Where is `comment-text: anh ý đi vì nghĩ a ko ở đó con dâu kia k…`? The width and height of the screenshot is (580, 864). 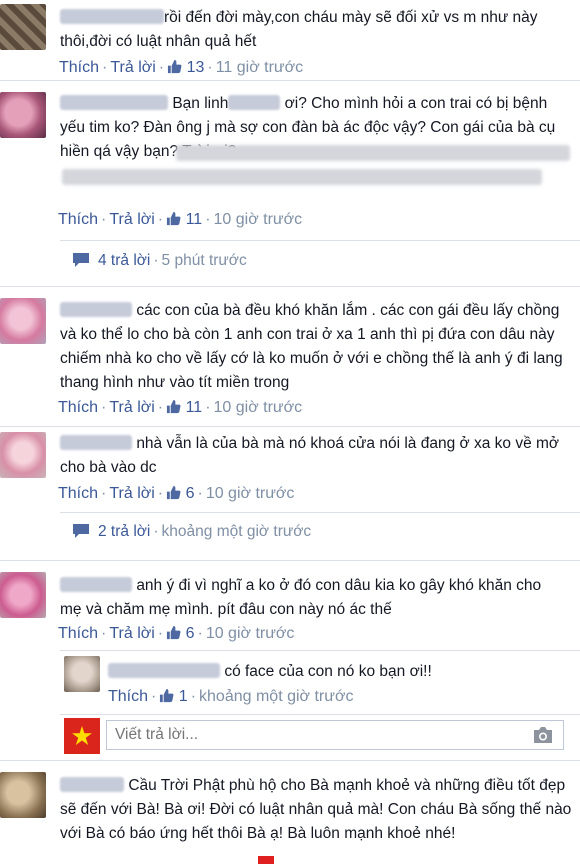
comment-text: anh ý đi vì nghĩ a ko ở đó con dâu kia k… is located at coordinates (301, 597).